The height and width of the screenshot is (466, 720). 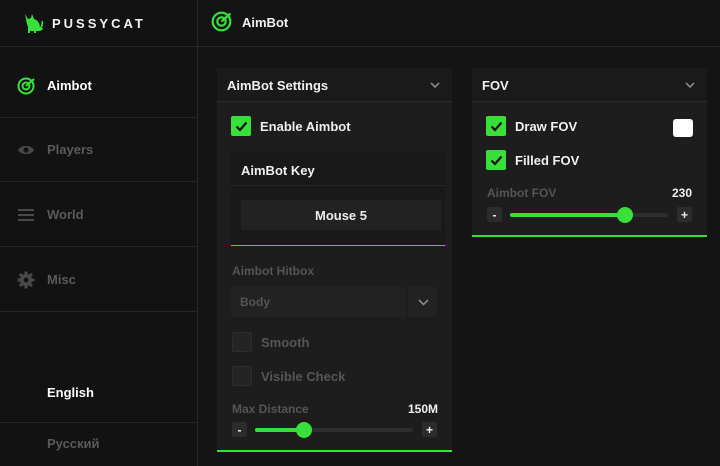 I want to click on filled-fov-row: Filled FOV, so click(x=532, y=160).